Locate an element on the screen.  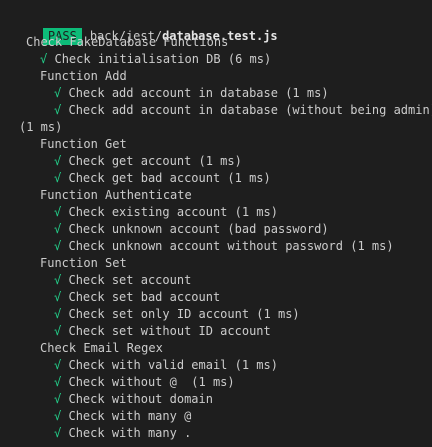
test-case-line: √ Check set only ID account (1 ms) is located at coordinates (177, 314).